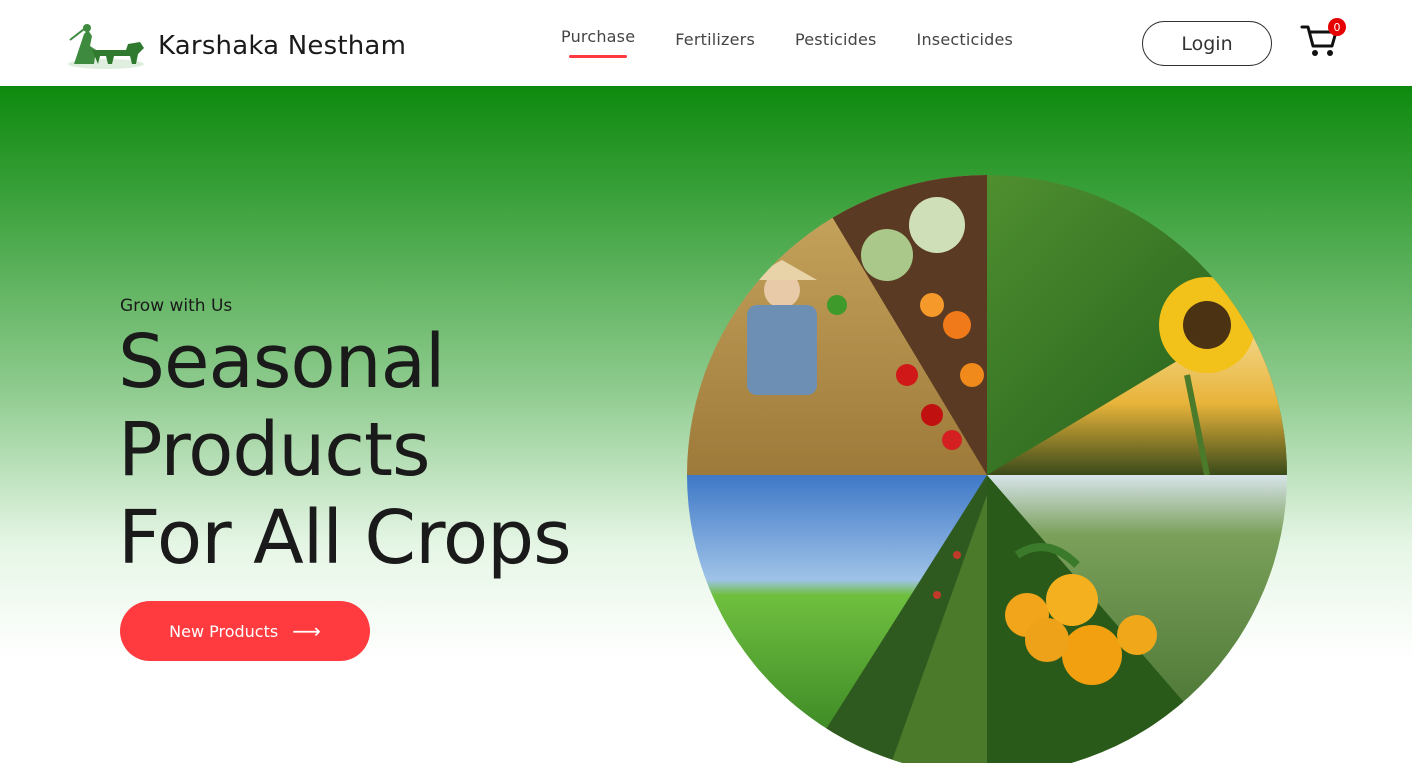  What do you see at coordinates (274, 450) in the screenshot?
I see `headline-line-2: Products` at bounding box center [274, 450].